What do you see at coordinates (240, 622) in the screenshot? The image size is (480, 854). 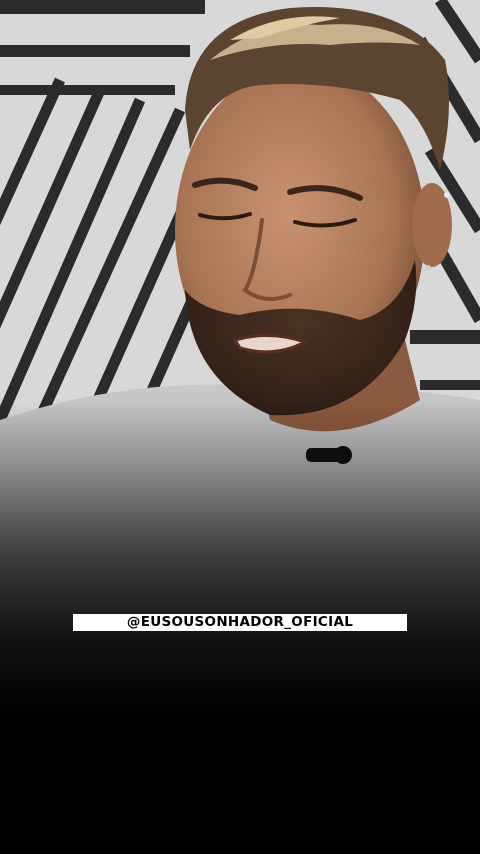 I see `watermark-handle: @EUSOUSONHADOR_OFICIAL` at bounding box center [240, 622].